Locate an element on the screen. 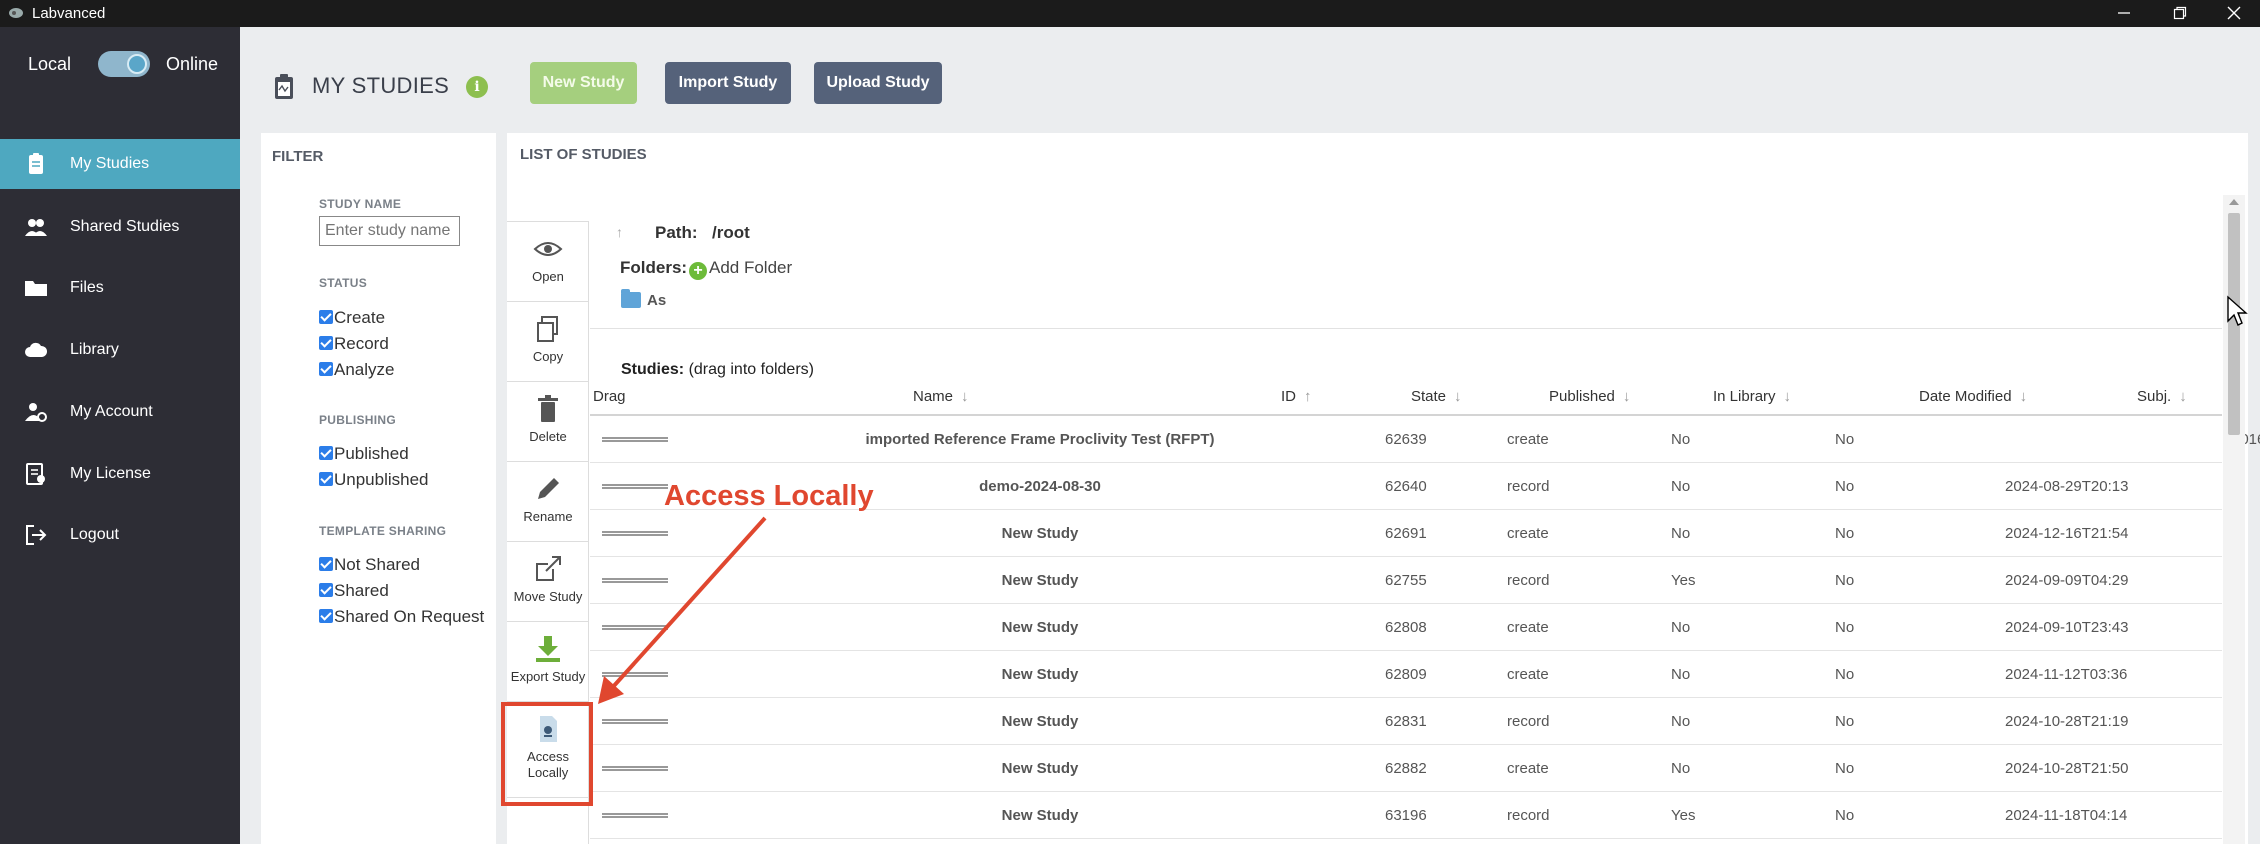 The image size is (2260, 844). sidebar-item-files: Files is located at coordinates (120, 288).